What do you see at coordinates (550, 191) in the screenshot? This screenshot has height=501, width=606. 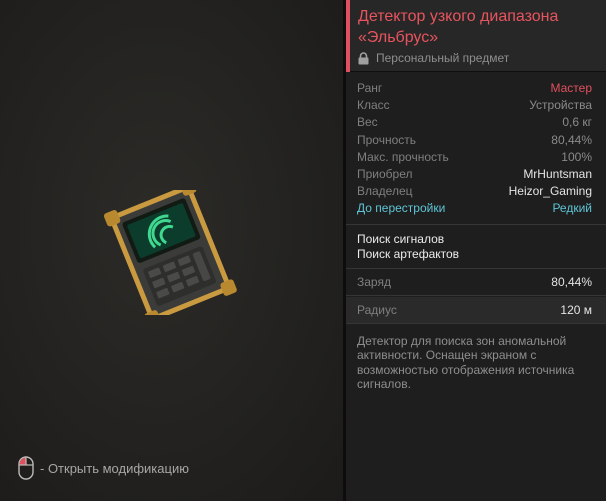 I see `stat-value: Heizor_Gaming` at bounding box center [550, 191].